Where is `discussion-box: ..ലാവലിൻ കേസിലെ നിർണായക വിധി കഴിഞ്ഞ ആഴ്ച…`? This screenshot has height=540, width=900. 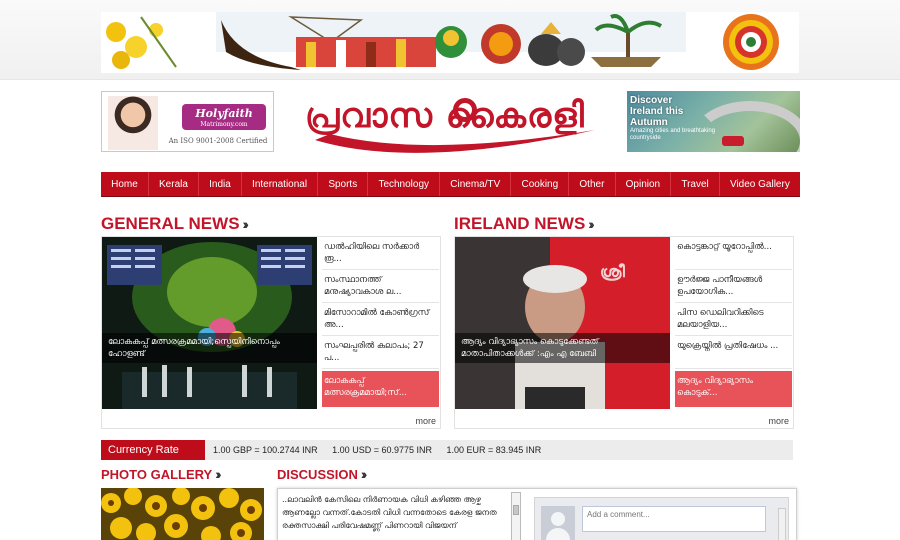
discussion-box: ..ലാവലിൻ കേസിലെ നിർണായക വിധി കഴിഞ്ഞ ആഴ്ച… is located at coordinates (537, 514).